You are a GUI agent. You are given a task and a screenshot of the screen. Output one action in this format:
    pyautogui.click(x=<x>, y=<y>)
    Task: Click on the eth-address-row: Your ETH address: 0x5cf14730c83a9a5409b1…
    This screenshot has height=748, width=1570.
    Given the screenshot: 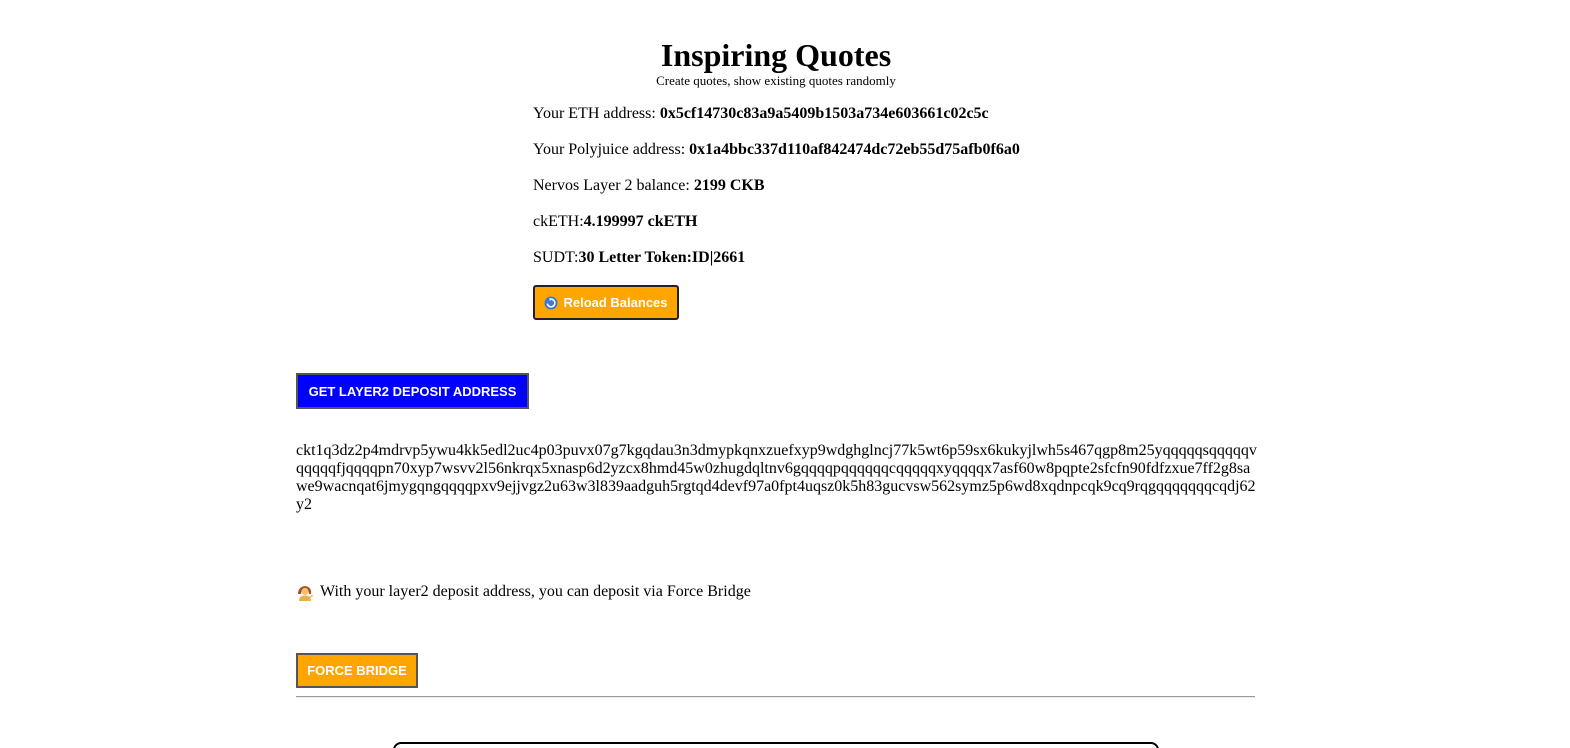 What is the action you would take?
    pyautogui.click(x=761, y=114)
    